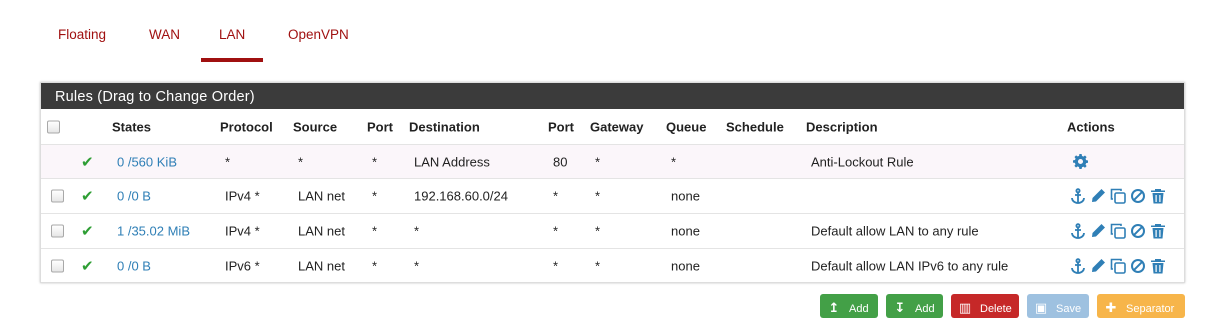  Describe the element at coordinates (616, 127) in the screenshot. I see `col-gateway: Gateway` at that location.